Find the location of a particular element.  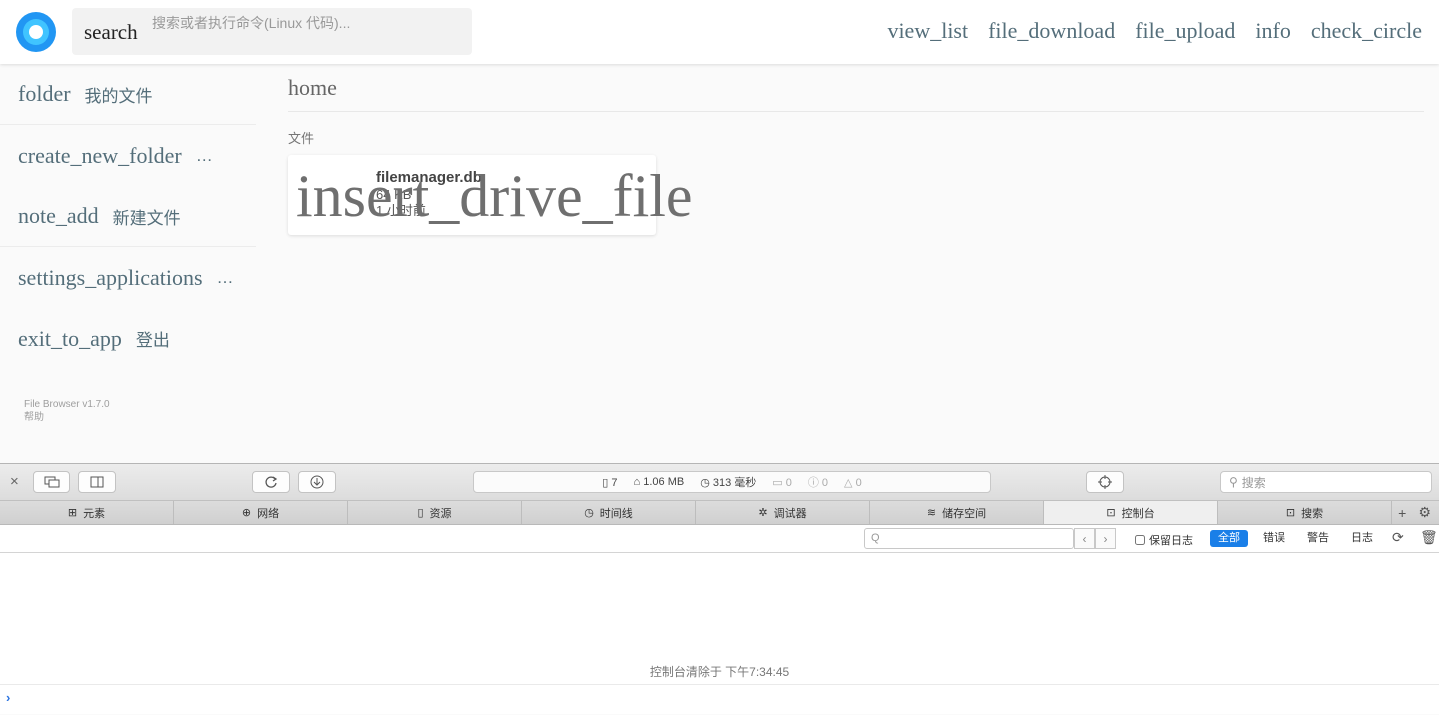

tab-timeline: ◷ 时间线 is located at coordinates (609, 512).